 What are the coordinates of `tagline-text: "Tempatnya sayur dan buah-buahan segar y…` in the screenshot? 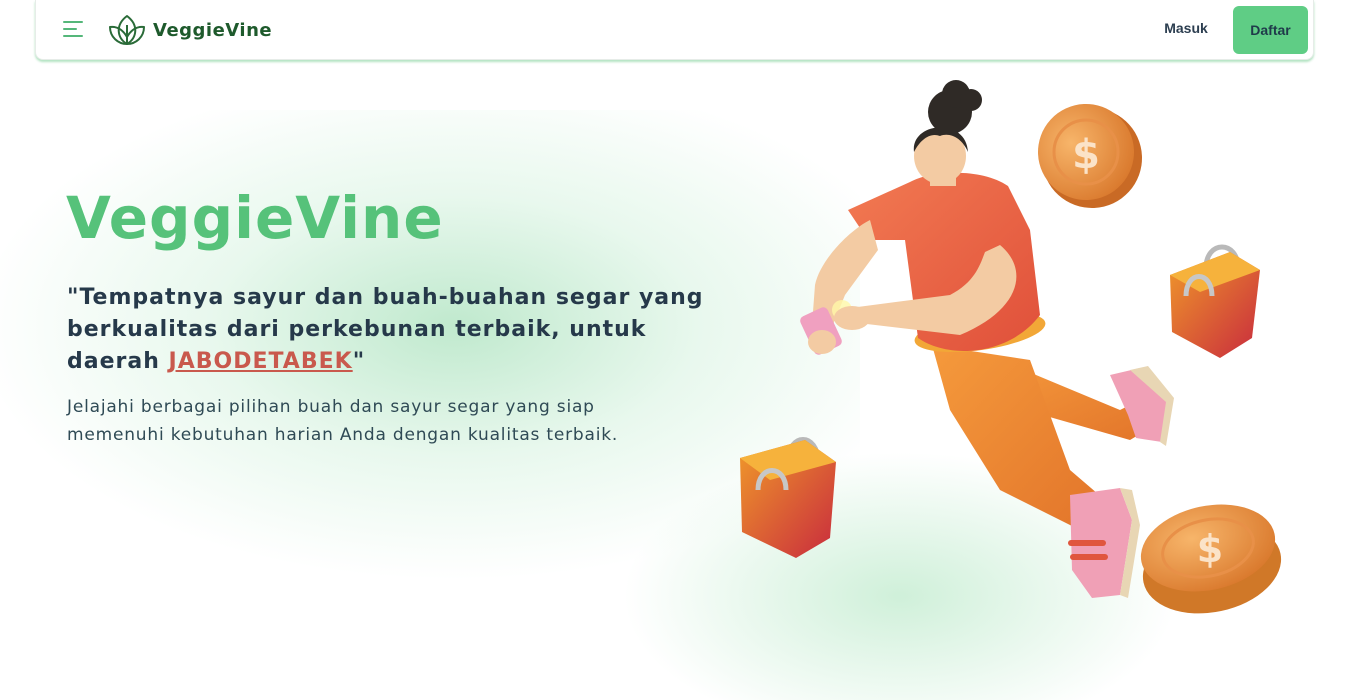 It's located at (385, 329).